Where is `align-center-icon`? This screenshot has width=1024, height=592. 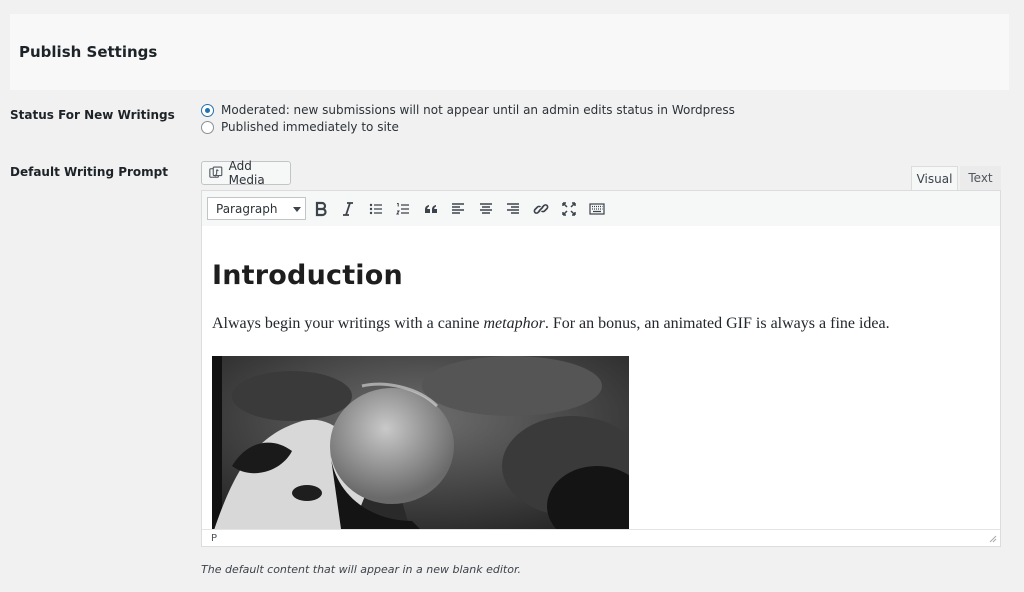
align-center-icon is located at coordinates (486, 208).